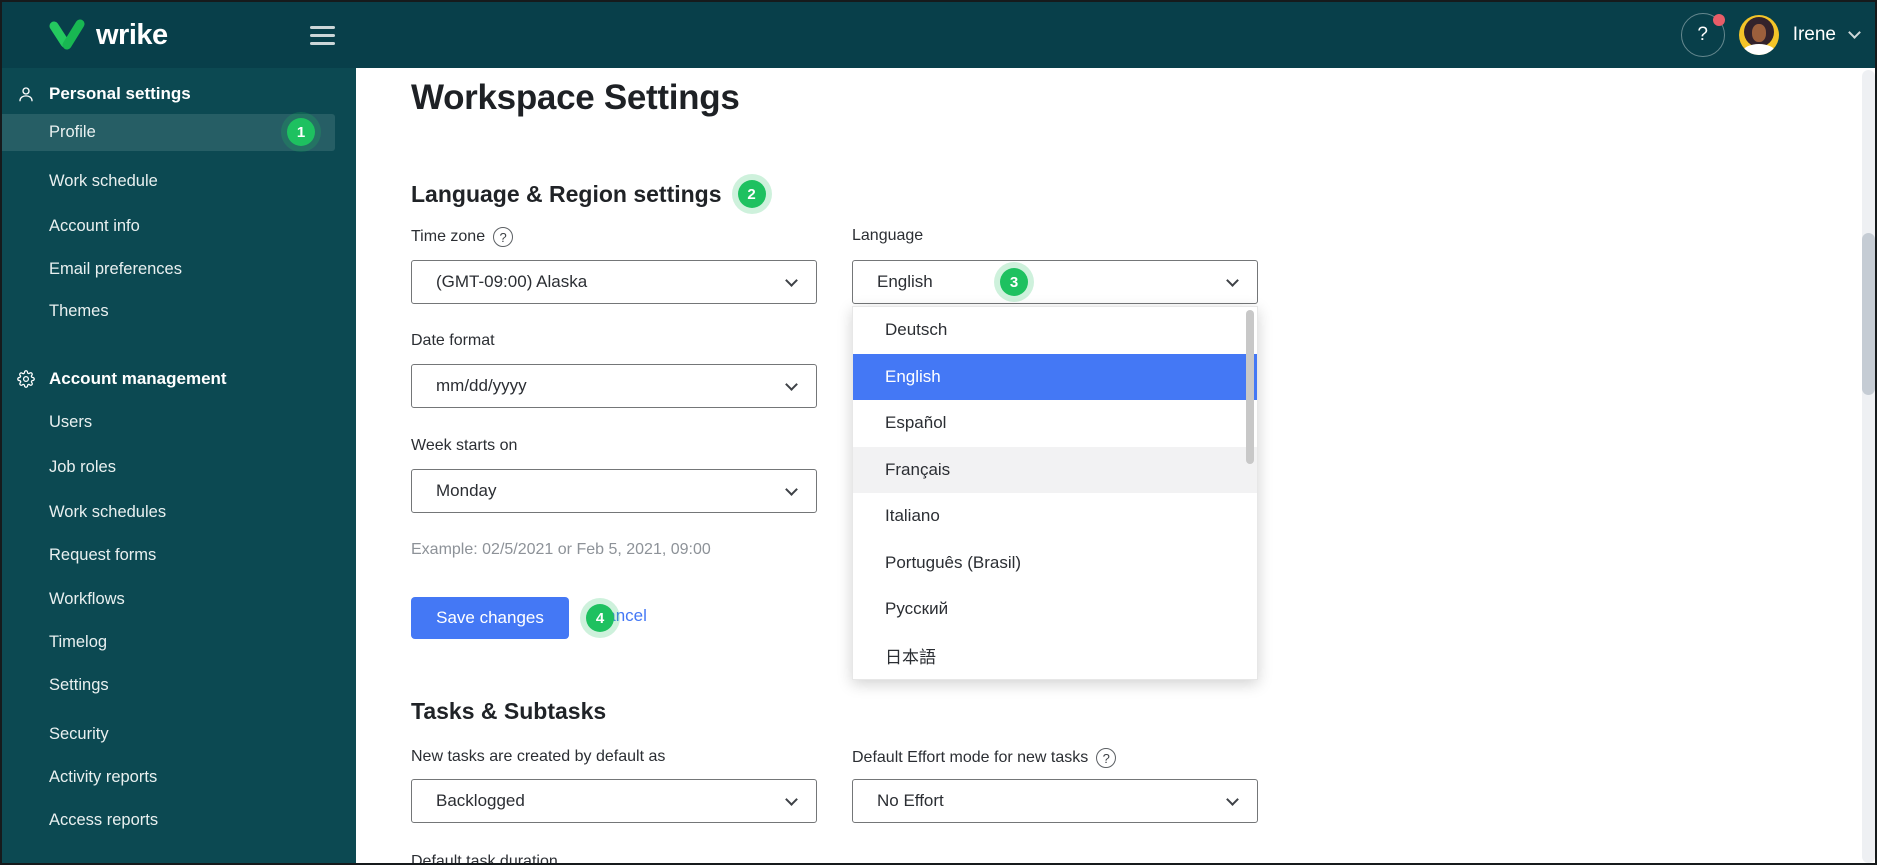 This screenshot has width=1877, height=865. What do you see at coordinates (1055, 609) in the screenshot?
I see `language-option-russkiy: Русский` at bounding box center [1055, 609].